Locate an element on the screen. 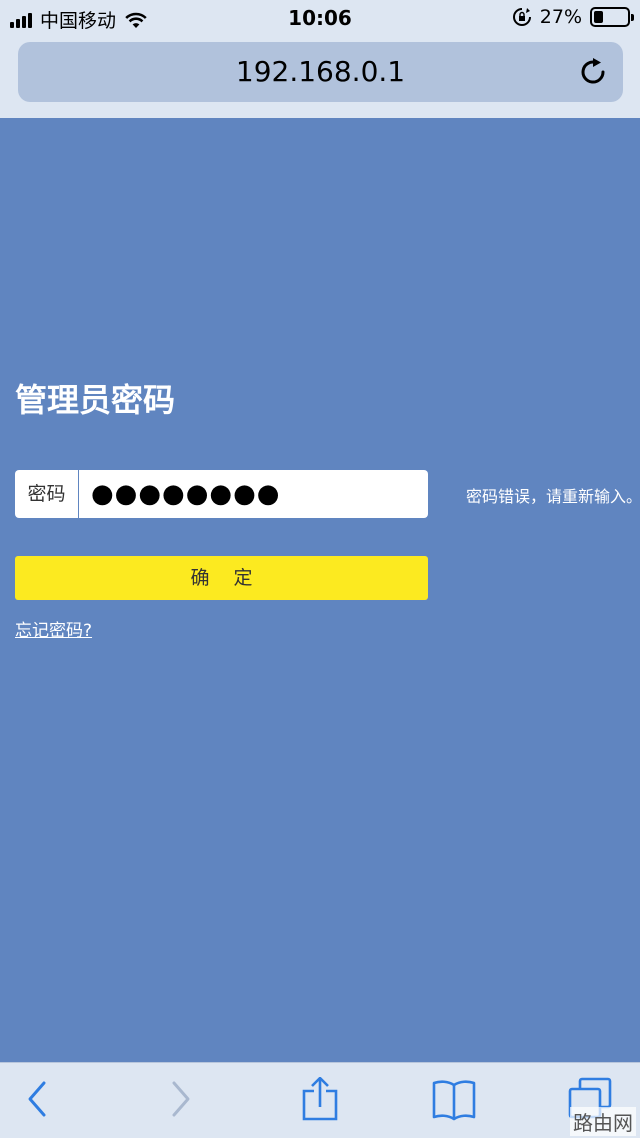 The image size is (640, 1138). address-bar: 192.168.0.1 is located at coordinates (320, 72).